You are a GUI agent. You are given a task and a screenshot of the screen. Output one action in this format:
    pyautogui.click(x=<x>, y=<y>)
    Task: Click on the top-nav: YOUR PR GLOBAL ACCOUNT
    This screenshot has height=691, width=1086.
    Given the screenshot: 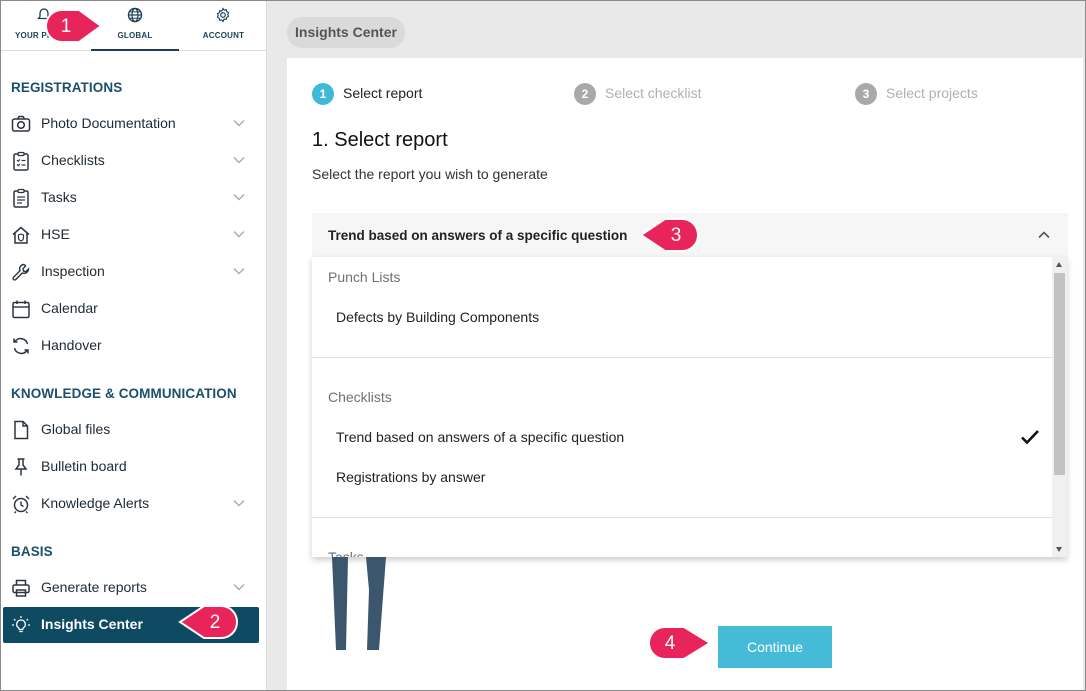 What is the action you would take?
    pyautogui.click(x=133, y=25)
    